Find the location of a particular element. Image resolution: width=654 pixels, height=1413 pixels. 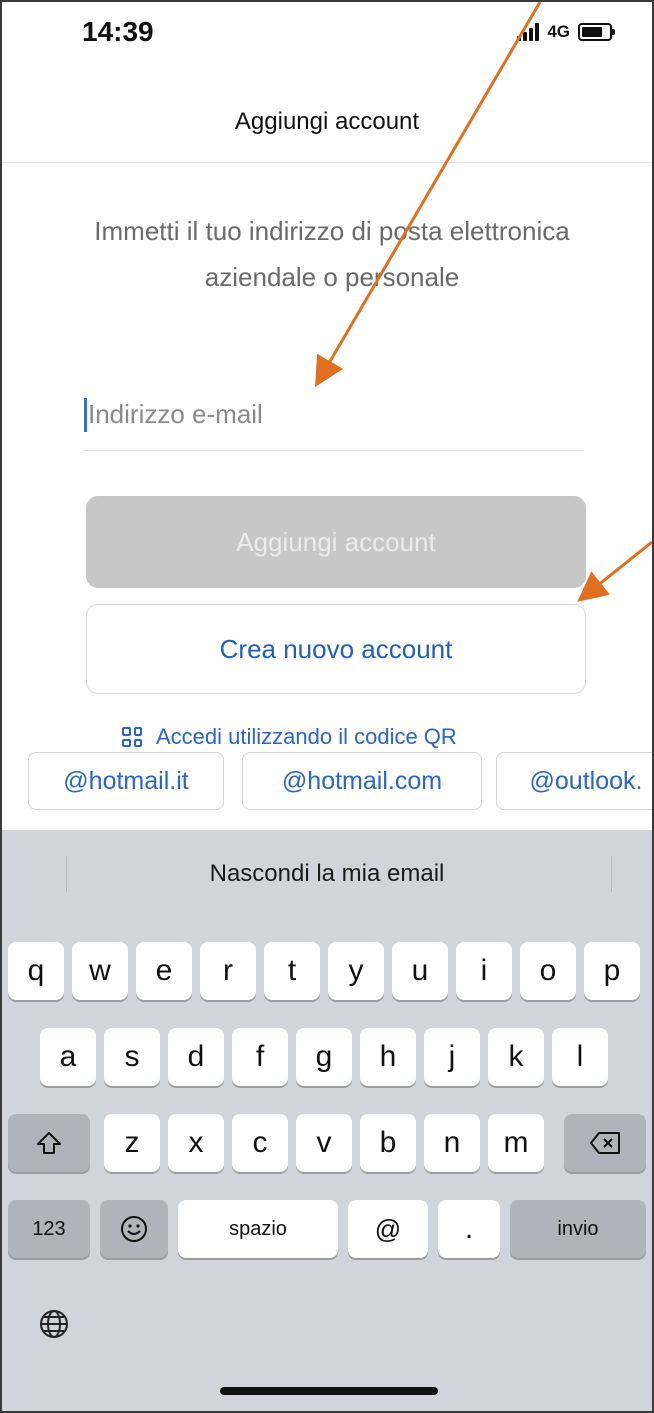

email-input is located at coordinates (328, 414).